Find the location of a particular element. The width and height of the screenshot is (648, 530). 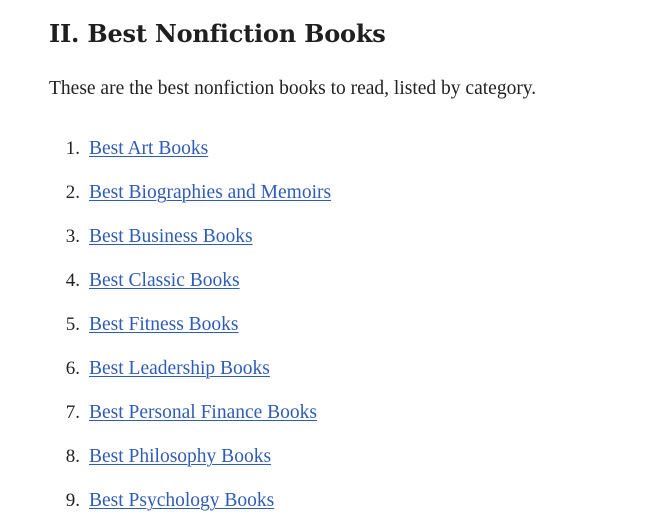

link-best-business-books: Best Business Books is located at coordinates (171, 237).